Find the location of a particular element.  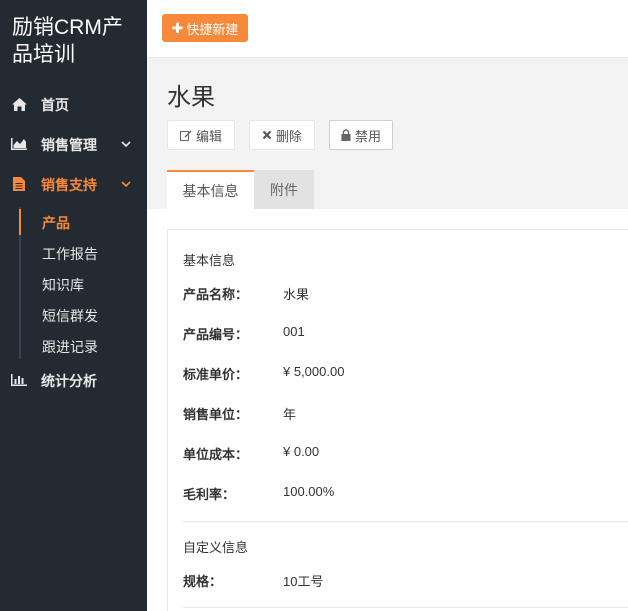

field-value-product-code: 001 is located at coordinates (294, 331).